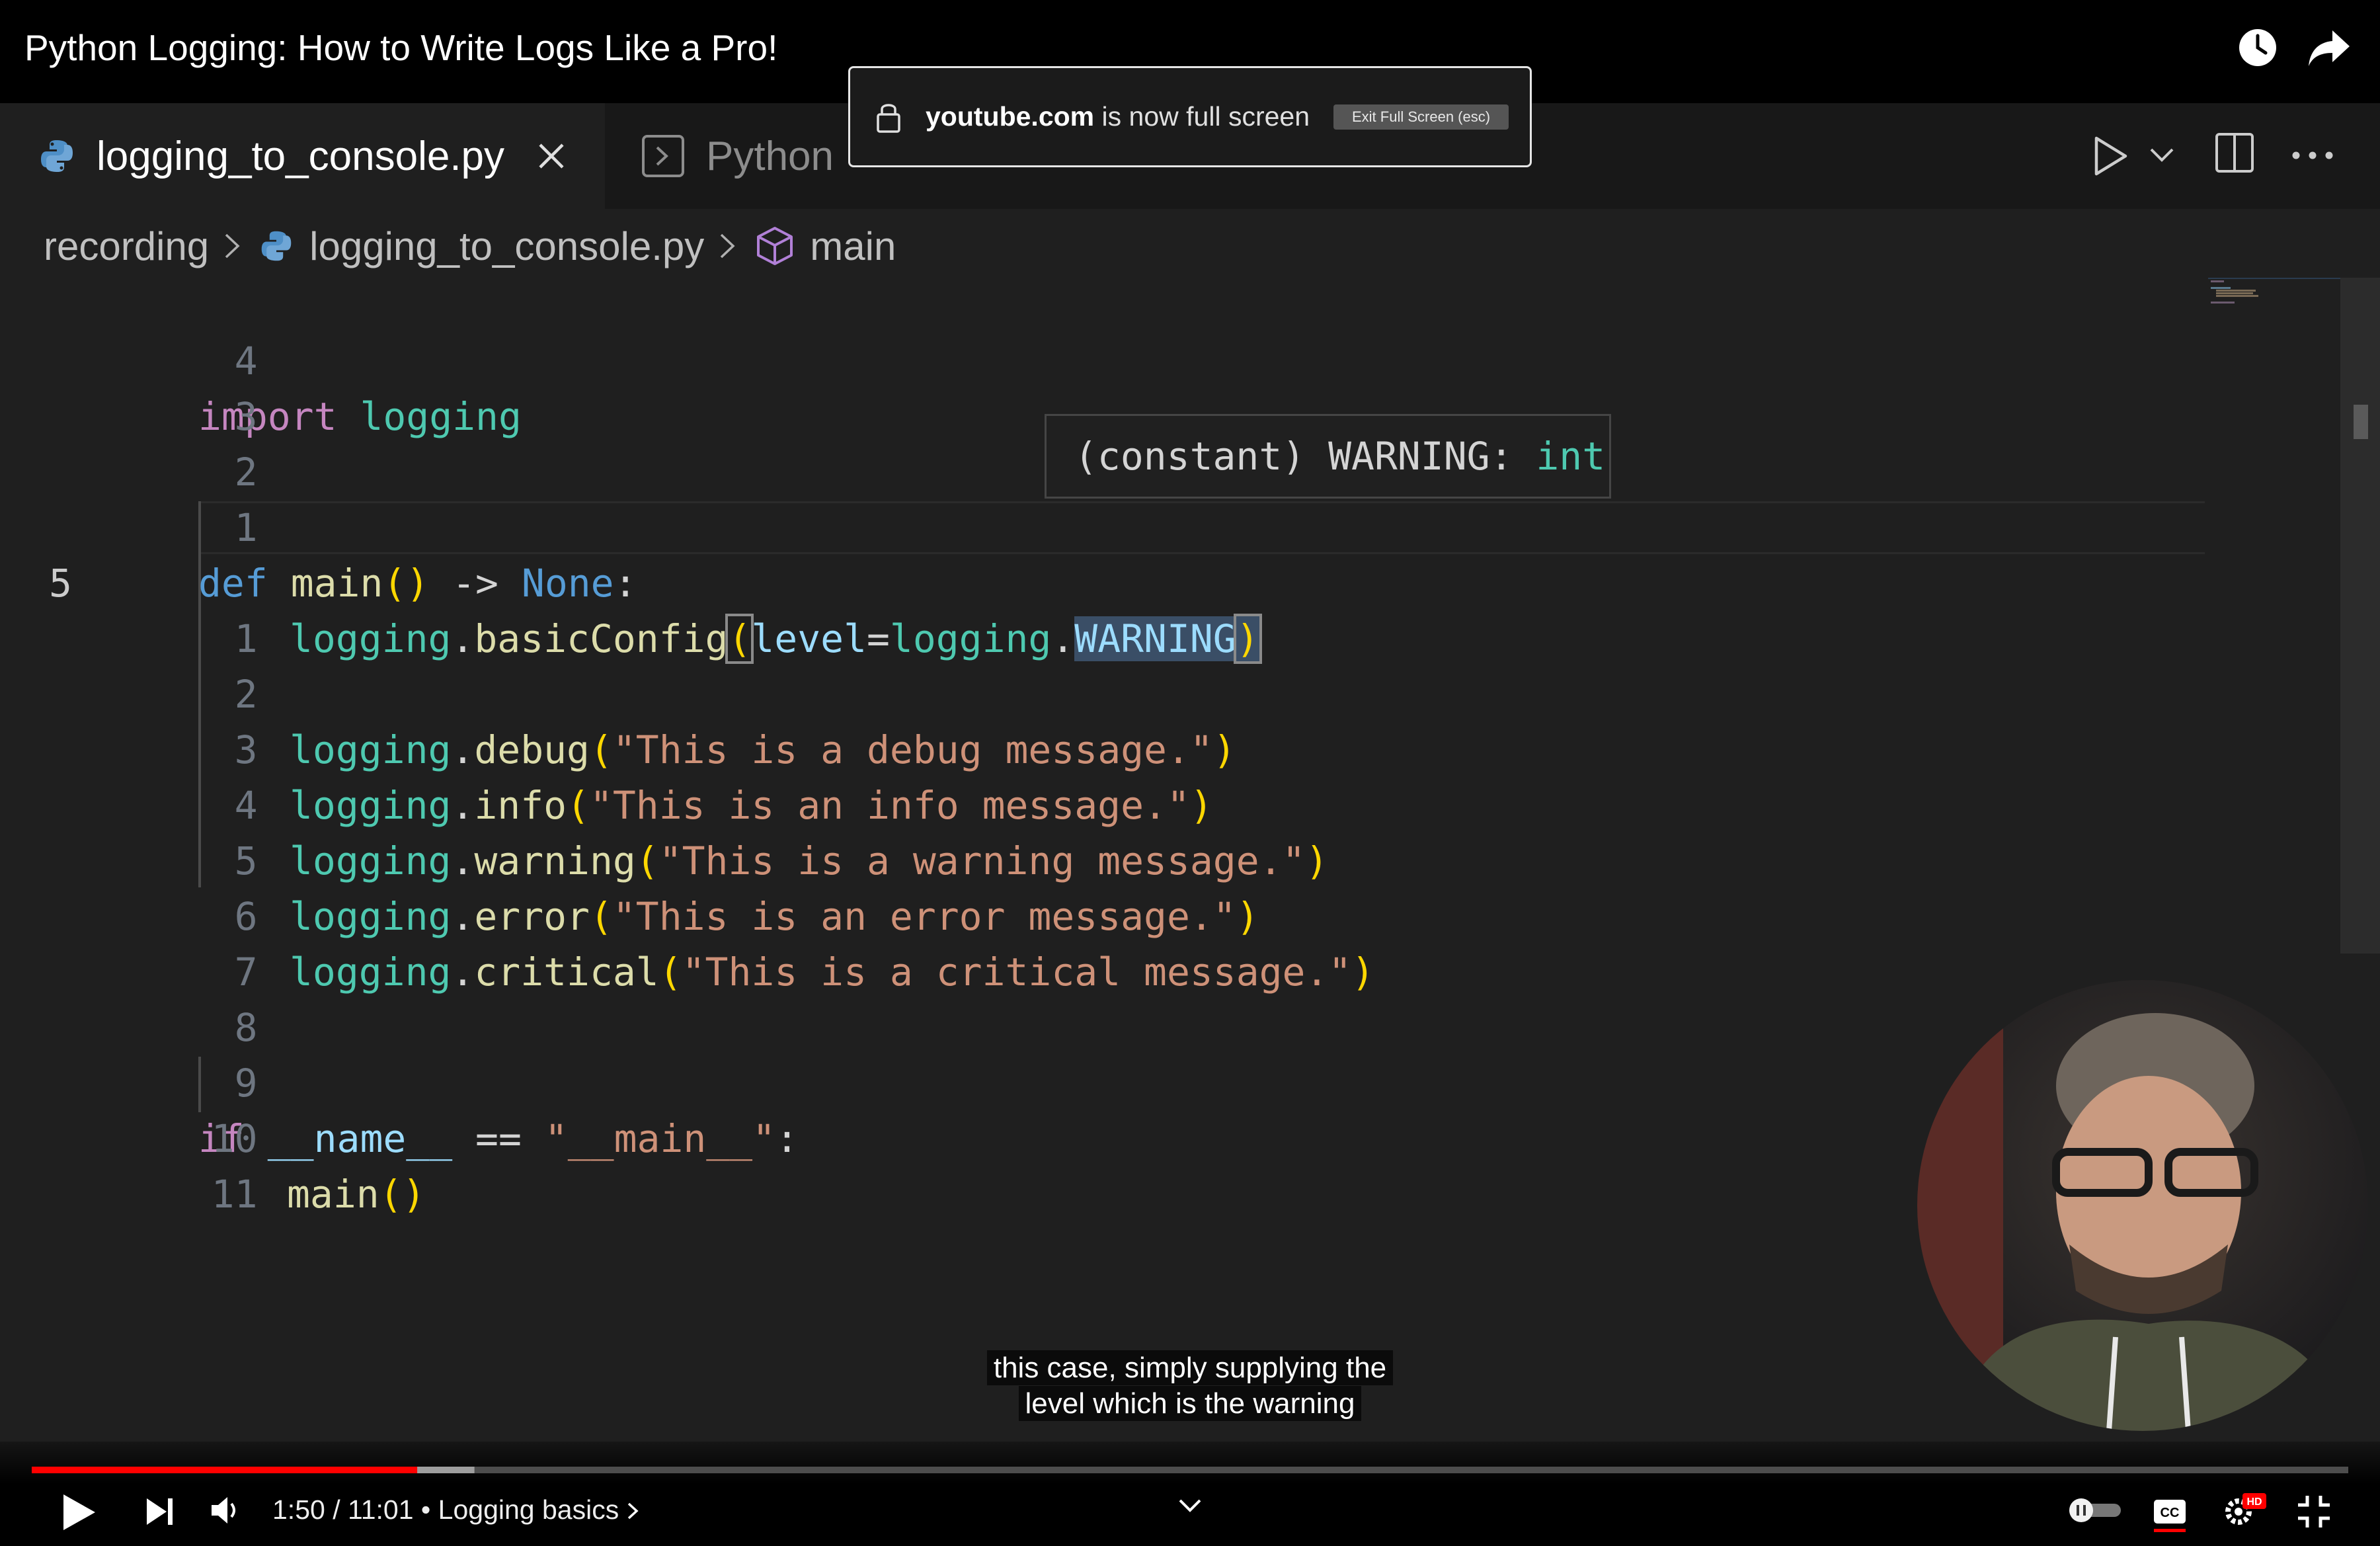 This screenshot has width=2380, height=1546. I want to click on hover-tooltip: (constant) WARNING: int, so click(1328, 456).